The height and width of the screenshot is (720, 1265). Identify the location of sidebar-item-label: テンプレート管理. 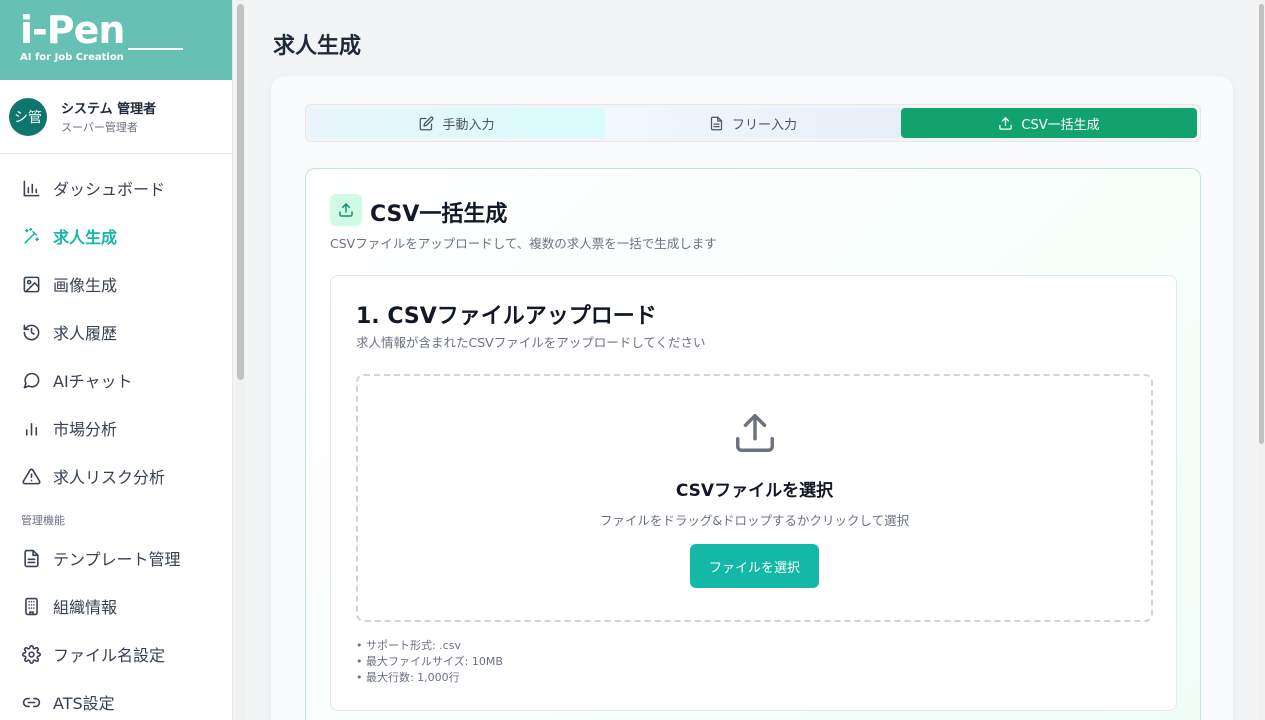
(117, 559).